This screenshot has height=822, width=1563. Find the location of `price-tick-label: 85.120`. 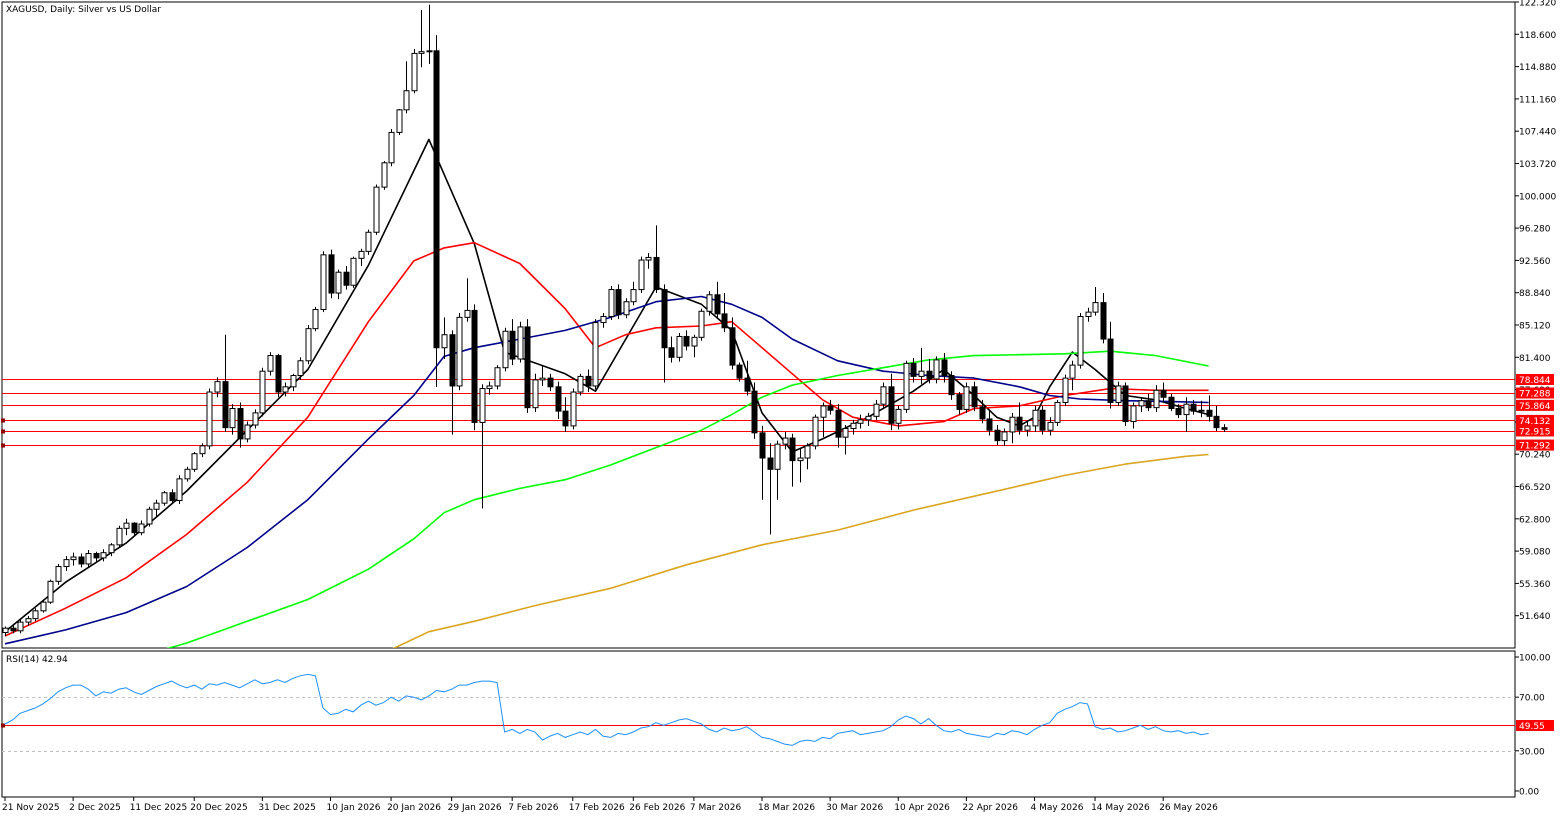

price-tick-label: 85.120 is located at coordinates (1535, 327).